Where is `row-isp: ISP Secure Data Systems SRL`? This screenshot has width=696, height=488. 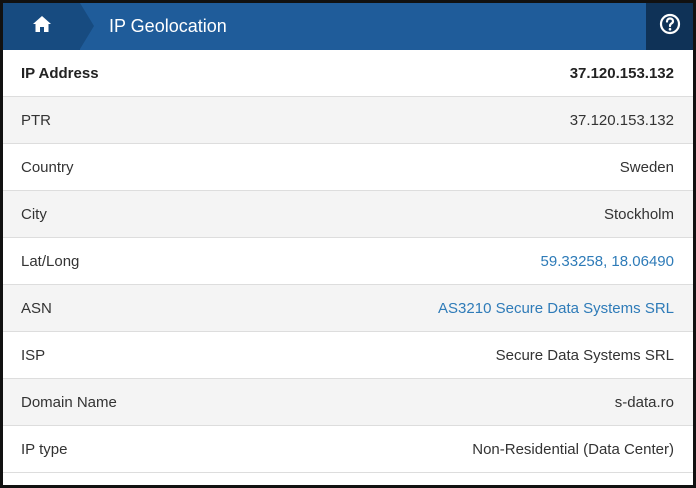 row-isp: ISP Secure Data Systems SRL is located at coordinates (348, 355).